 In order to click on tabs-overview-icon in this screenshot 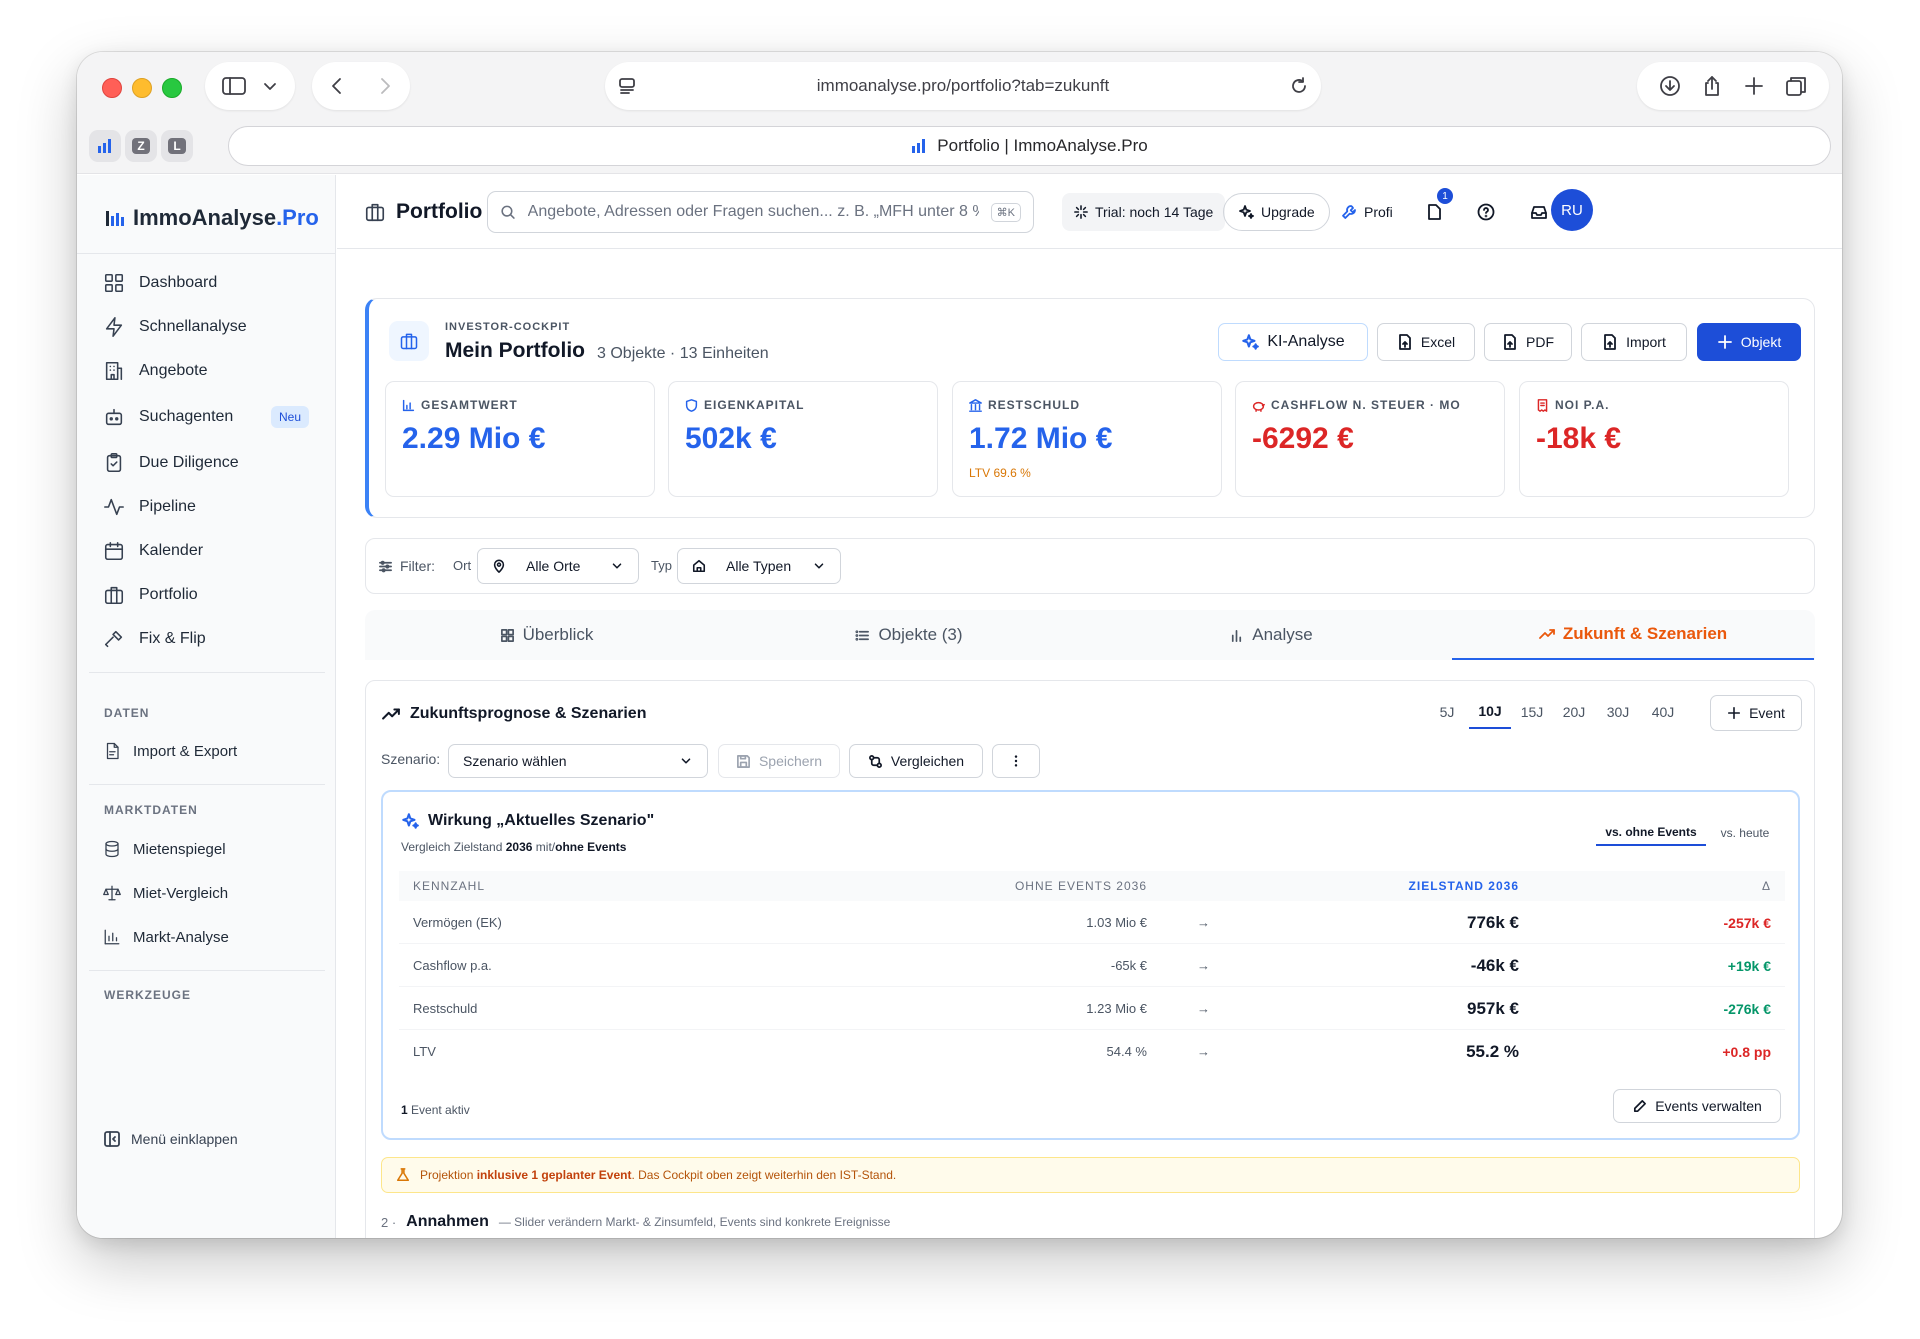, I will do `click(1796, 86)`.